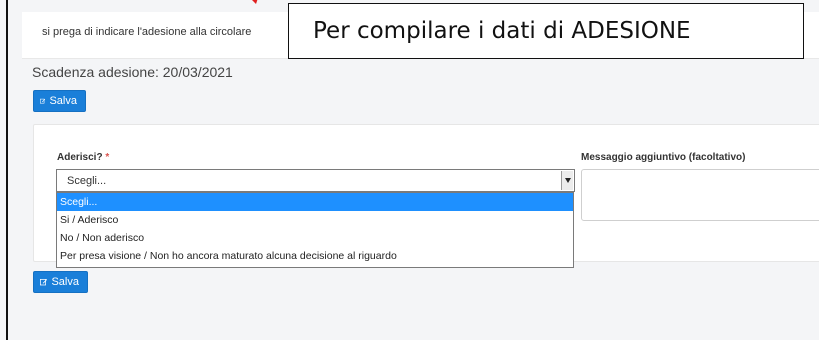 This screenshot has width=819, height=340. What do you see at coordinates (315, 238) in the screenshot?
I see `dropdown-option: No / Non aderisco` at bounding box center [315, 238].